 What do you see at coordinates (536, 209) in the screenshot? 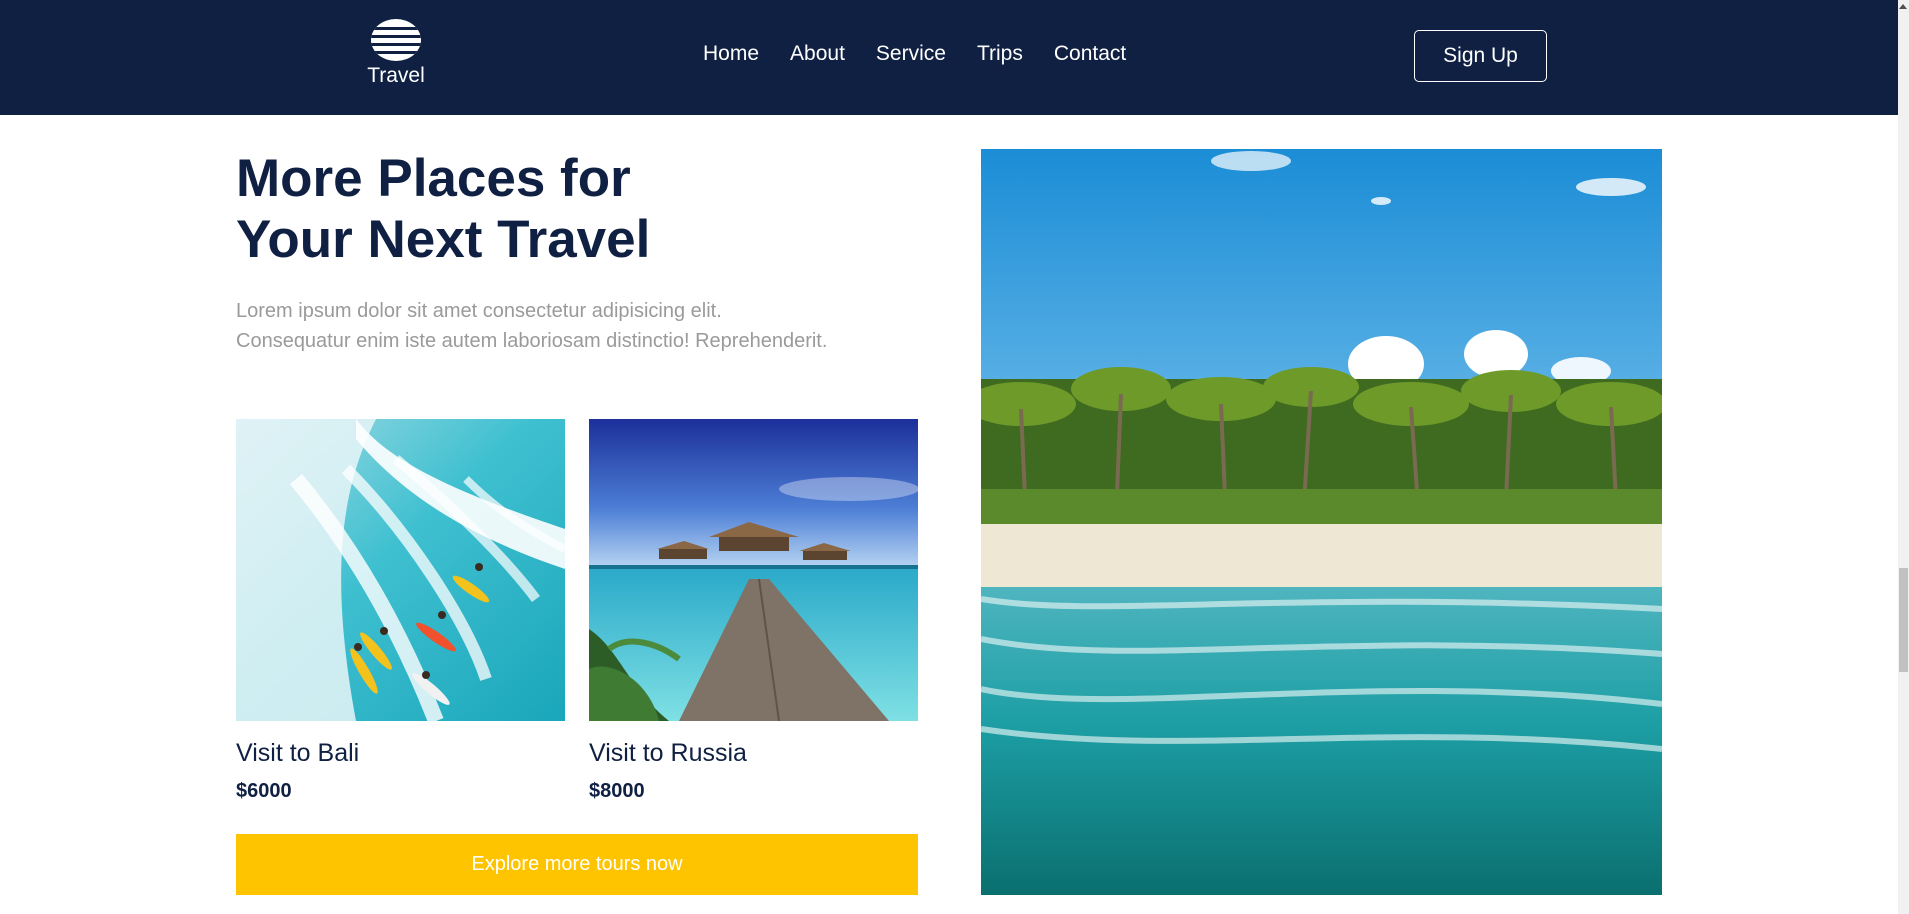
I see `section-heading: More Places for Your Next Travel` at bounding box center [536, 209].